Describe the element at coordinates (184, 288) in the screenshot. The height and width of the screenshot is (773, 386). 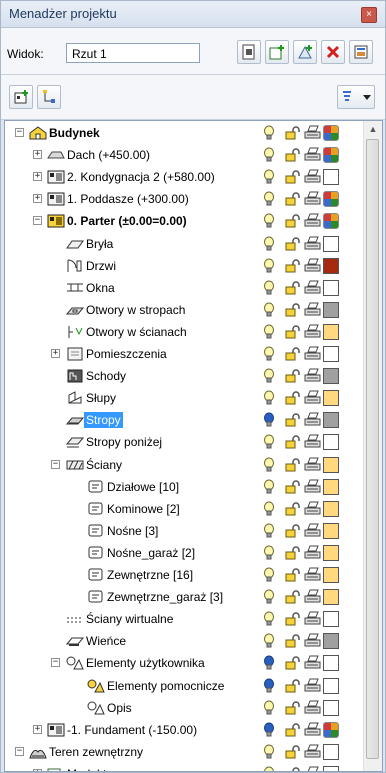
I see `tree-row: Okna` at that location.